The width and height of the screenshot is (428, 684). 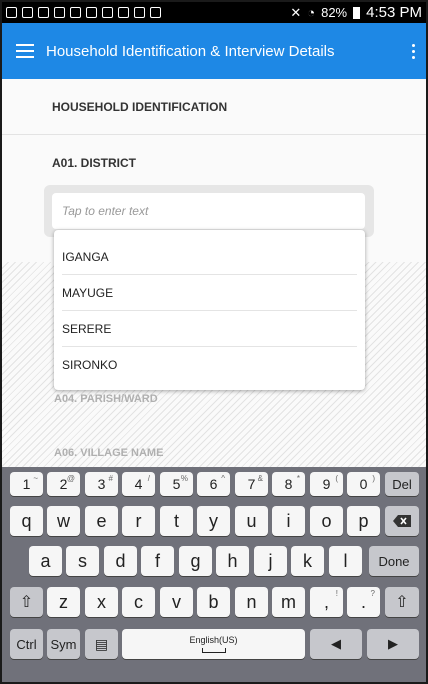 I want to click on bottom-row: Ctrl Sym ▤ English(US) ◀ ▶, so click(x=214, y=645).